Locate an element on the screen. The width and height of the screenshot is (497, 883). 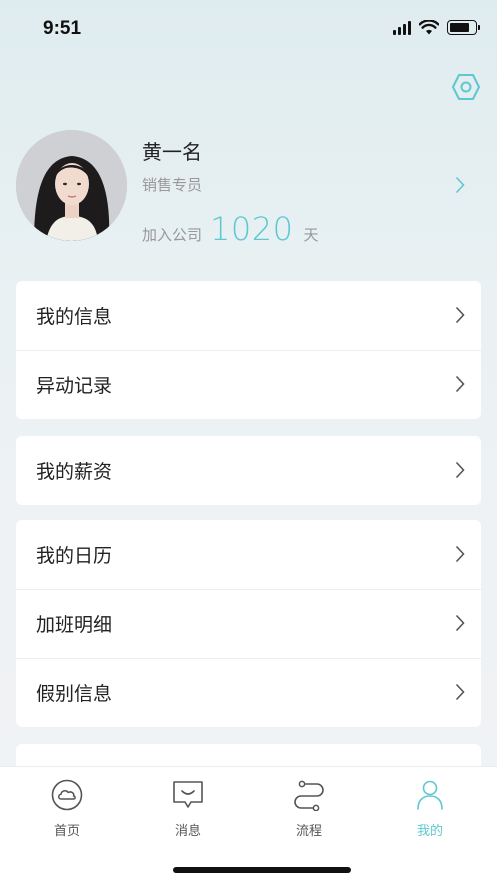
user-role: 销售专员 is located at coordinates (172, 185).